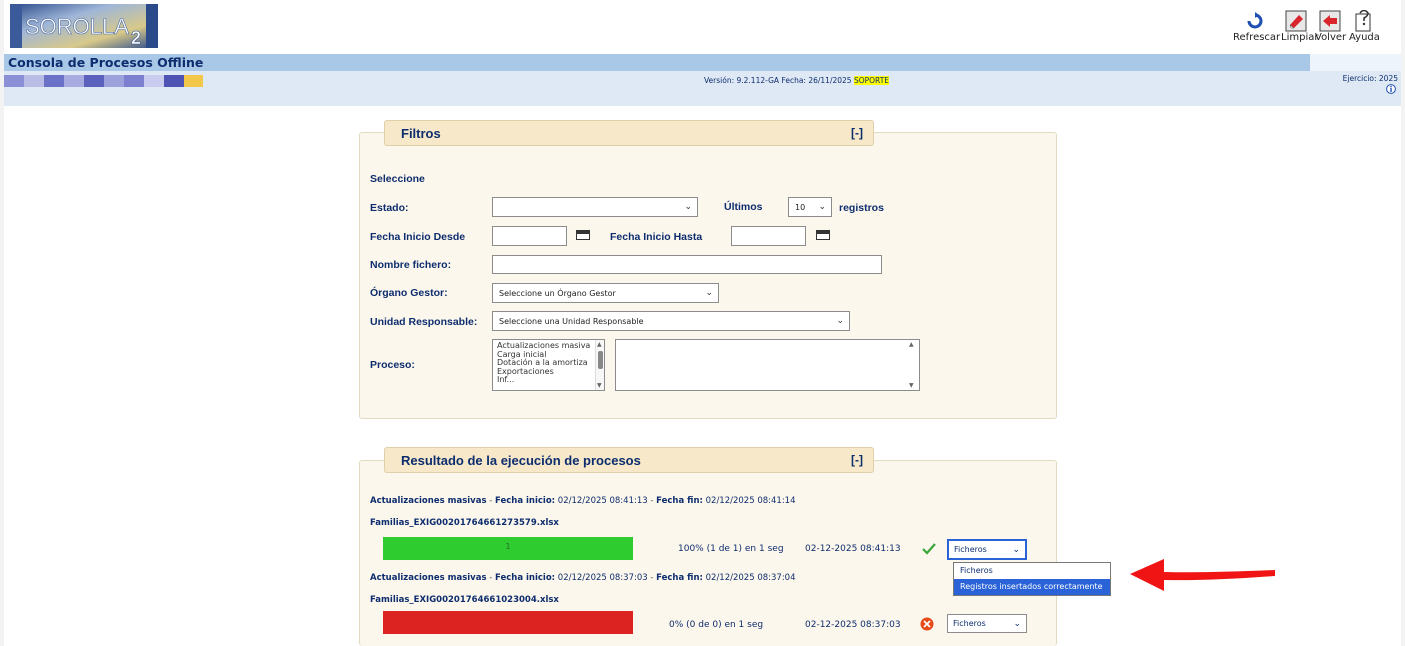  I want to click on nombre-fichero-input, so click(687, 264).